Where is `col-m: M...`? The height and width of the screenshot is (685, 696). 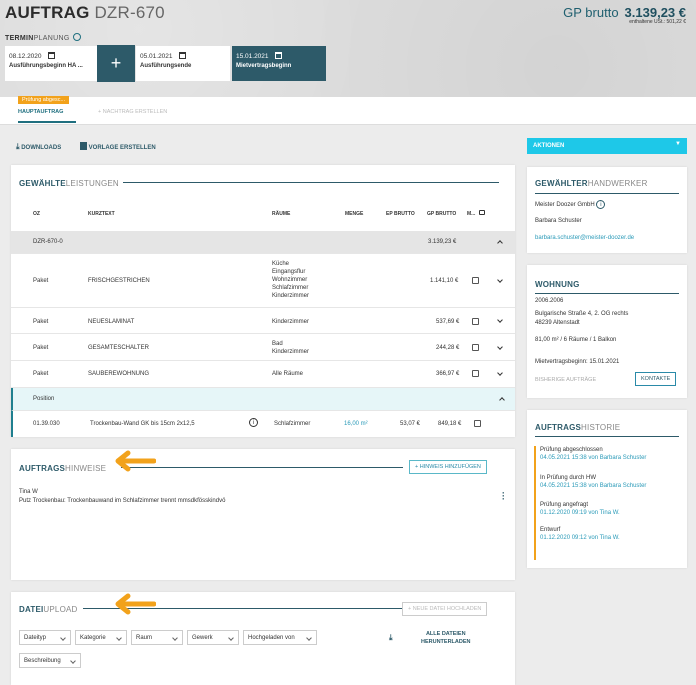 col-m: M... is located at coordinates (471, 214).